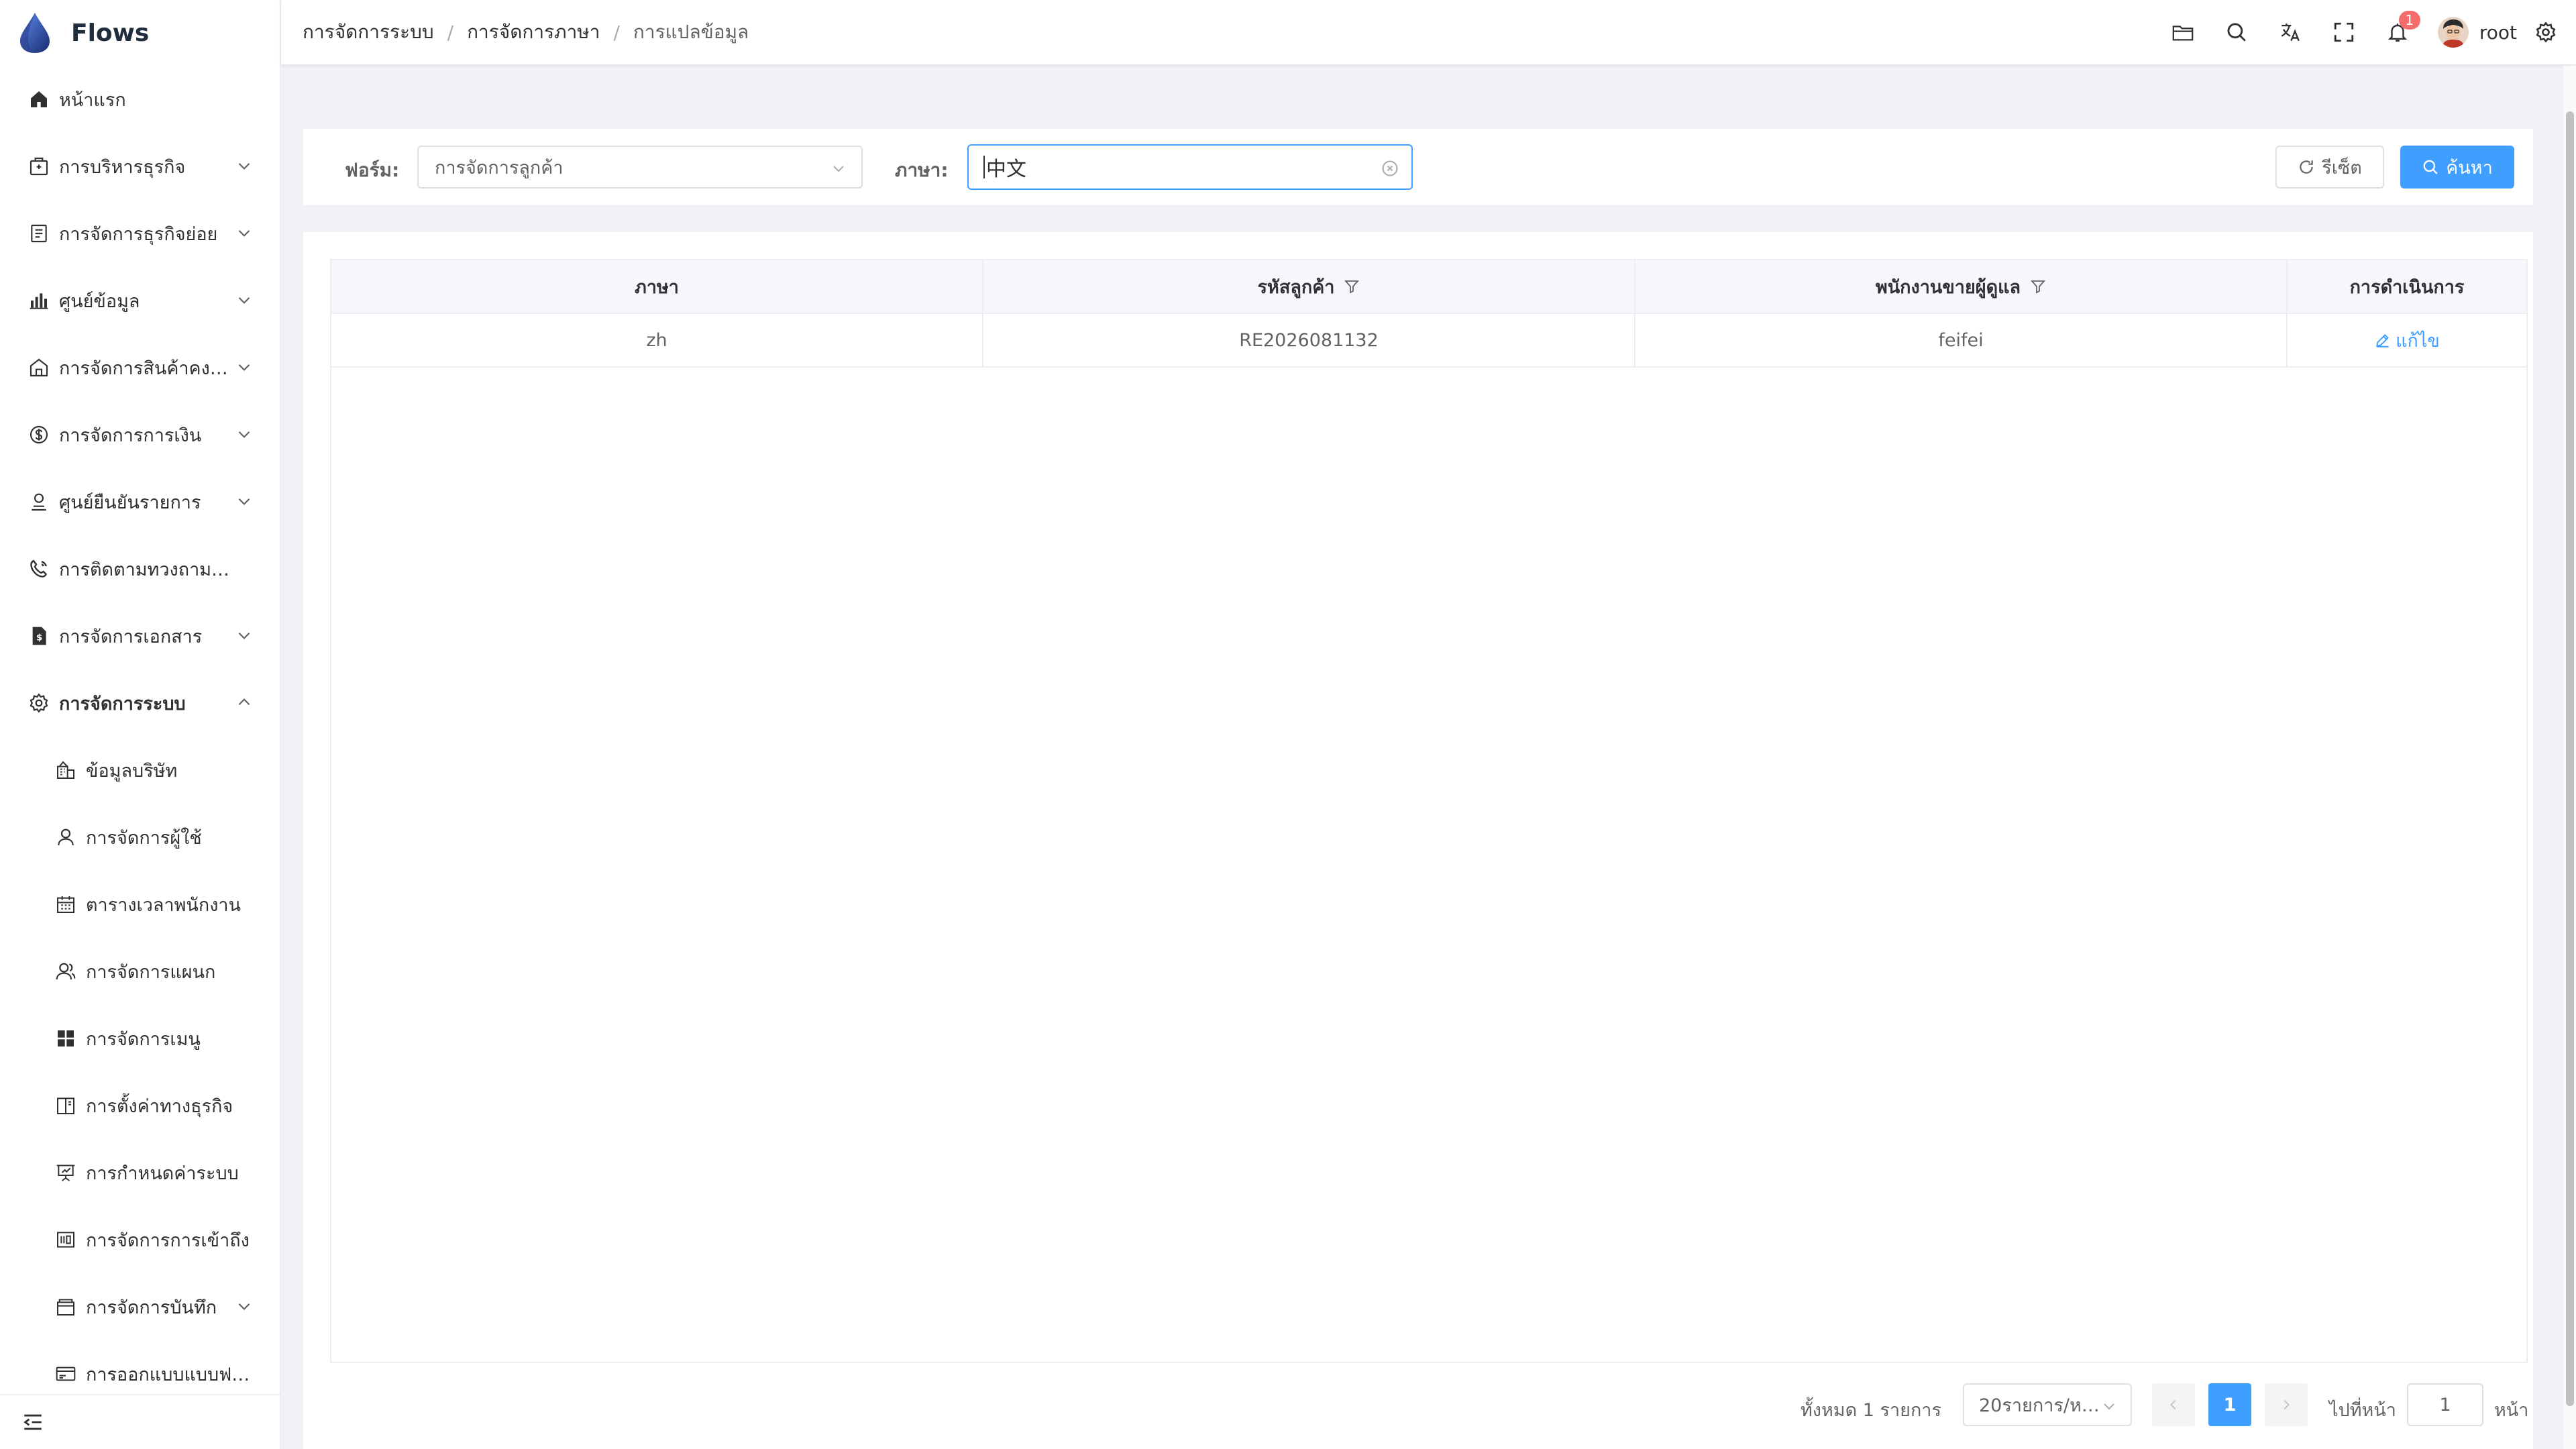  I want to click on sidebar-item-business: การบริหารธุรกิจ, so click(140, 166).